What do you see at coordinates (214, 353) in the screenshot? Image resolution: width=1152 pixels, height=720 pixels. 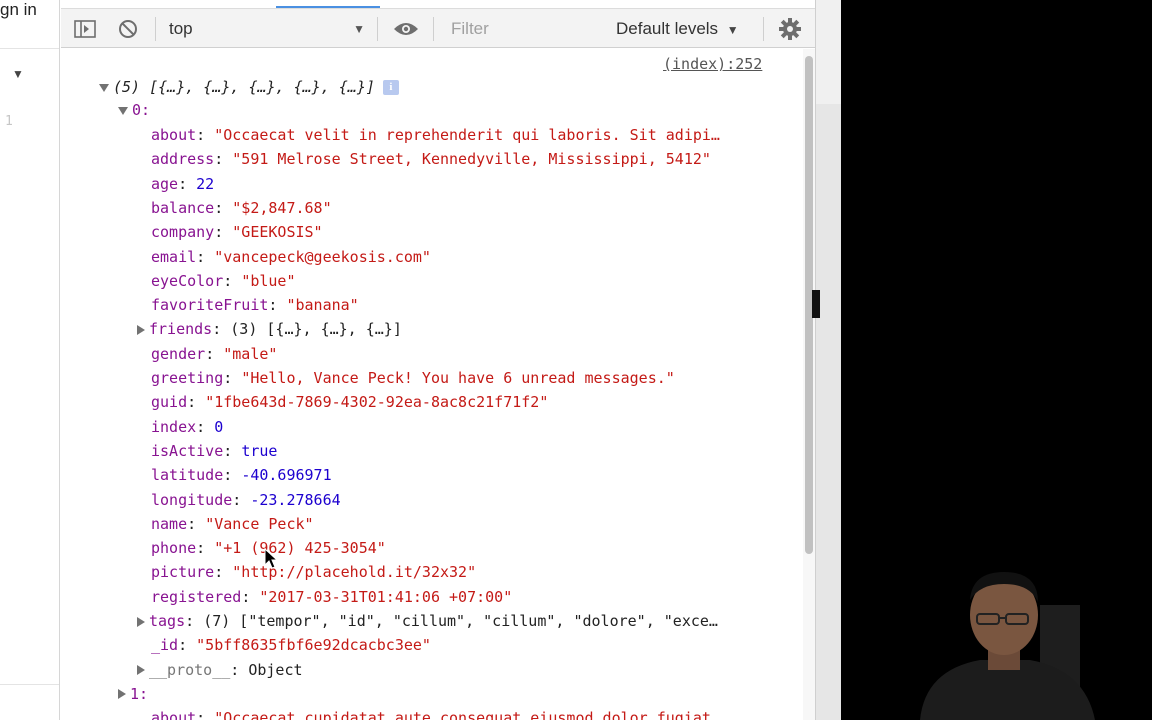 I see `property-row: gender: "male"` at bounding box center [214, 353].